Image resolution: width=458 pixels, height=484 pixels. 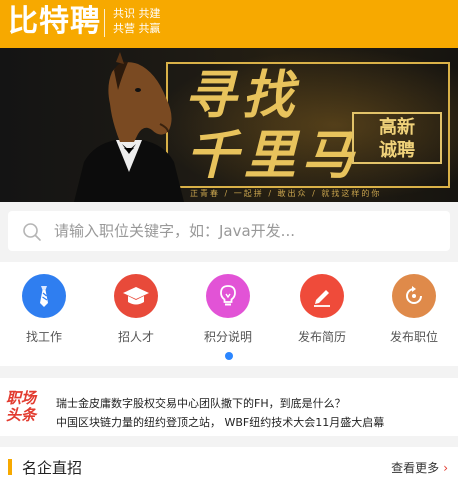 What do you see at coordinates (220, 422) in the screenshot?
I see `news-item-2: 中国区块链力量的纽约登顶之站， WBF纽约技术大会11月盛大启幕` at bounding box center [220, 422].